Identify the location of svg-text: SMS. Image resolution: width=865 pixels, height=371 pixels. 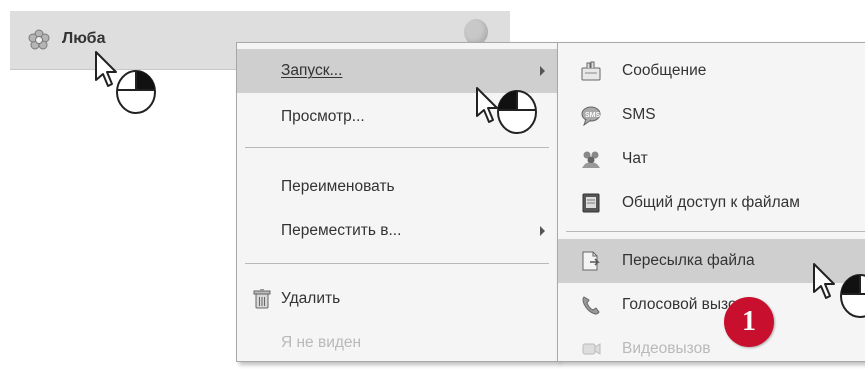
(593, 115).